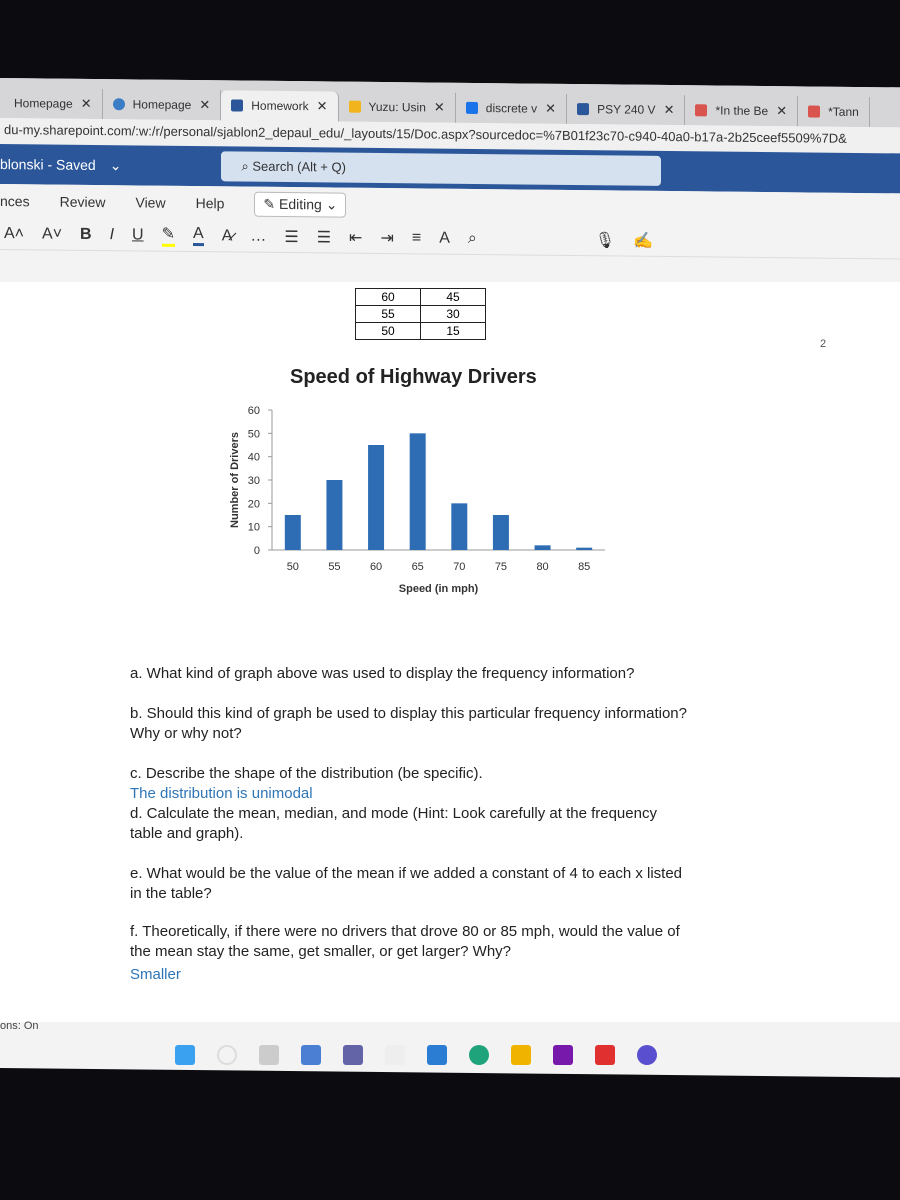  I want to click on search-icon: ⌕, so click(247, 166).